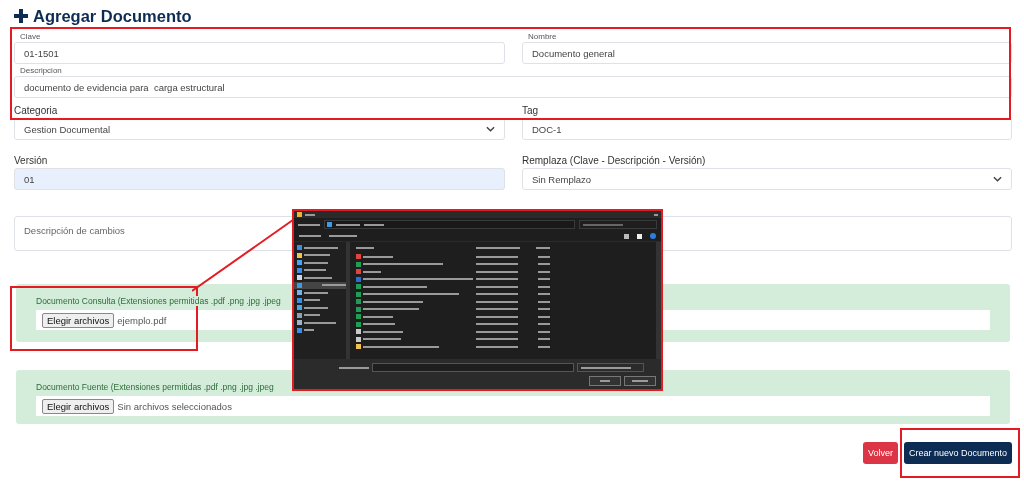 The width and height of the screenshot is (1024, 481). I want to click on field-label: Remplaza (Clave - Descripción - Versión), so click(614, 161).